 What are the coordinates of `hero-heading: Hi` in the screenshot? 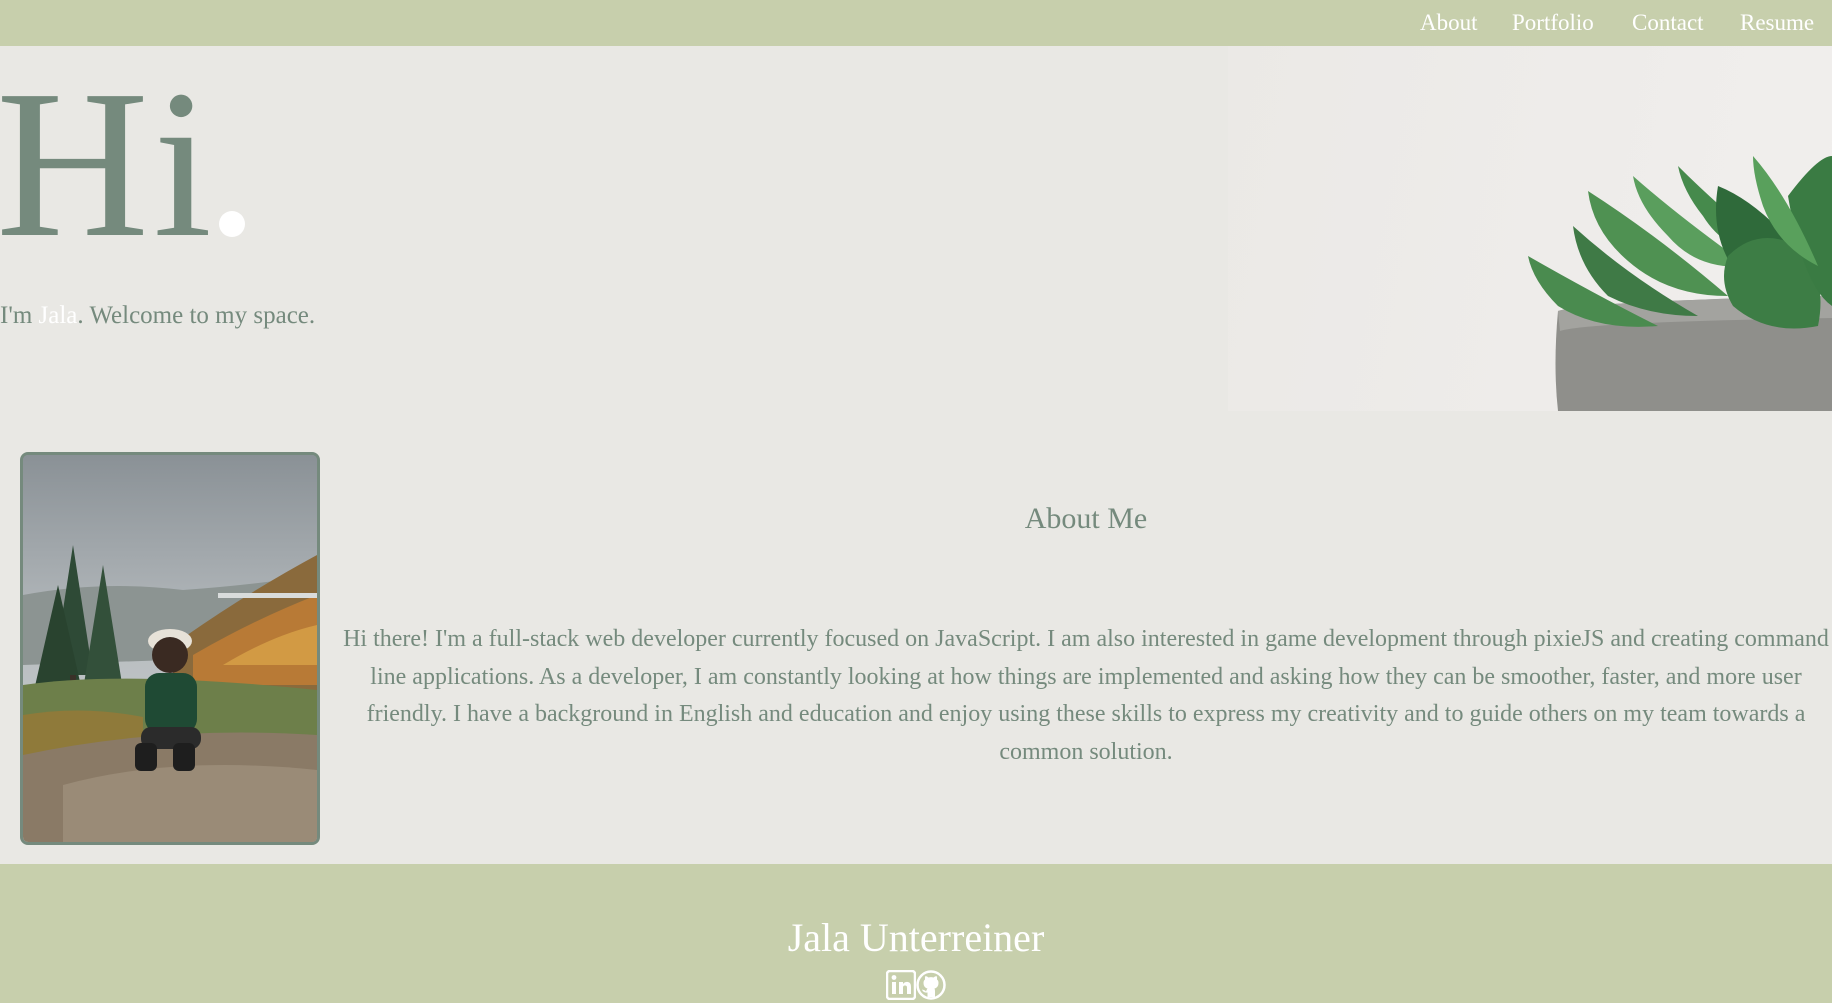 It's located at (108, 163).